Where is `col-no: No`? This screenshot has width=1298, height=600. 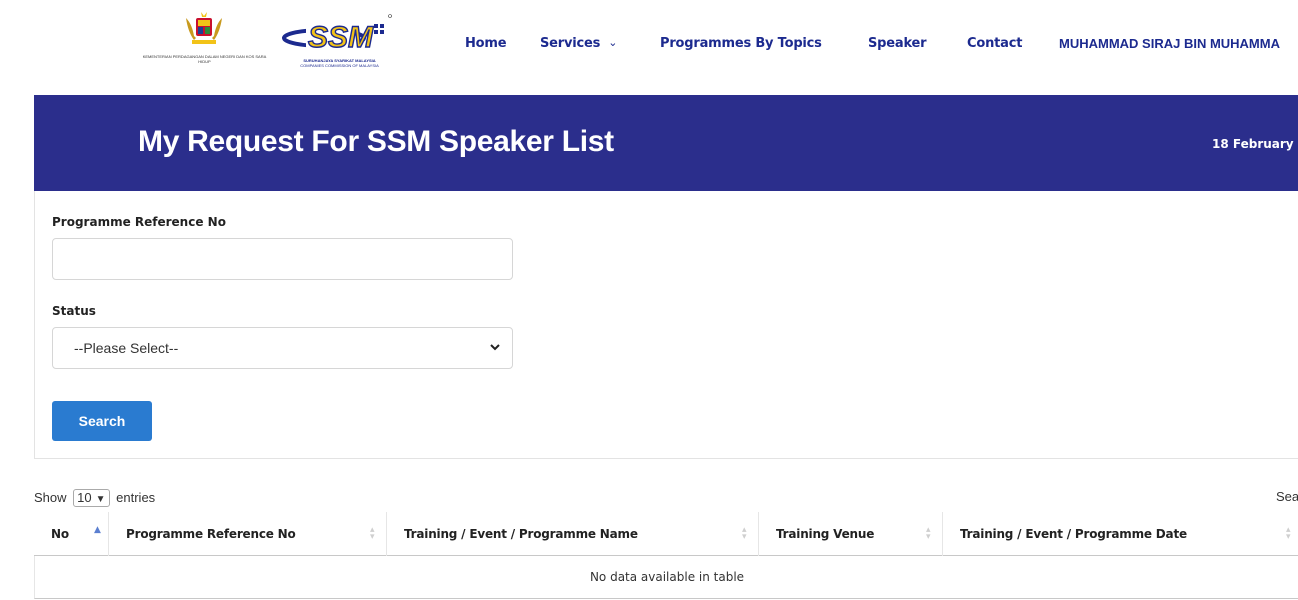
col-no: No is located at coordinates (60, 534).